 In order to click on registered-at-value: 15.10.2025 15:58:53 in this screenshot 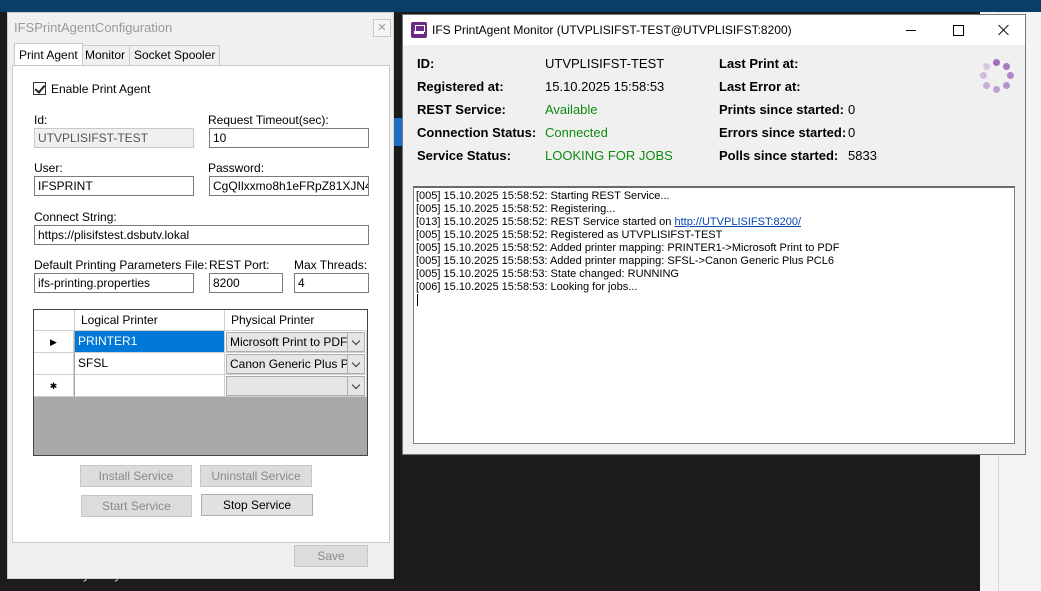, I will do `click(605, 86)`.